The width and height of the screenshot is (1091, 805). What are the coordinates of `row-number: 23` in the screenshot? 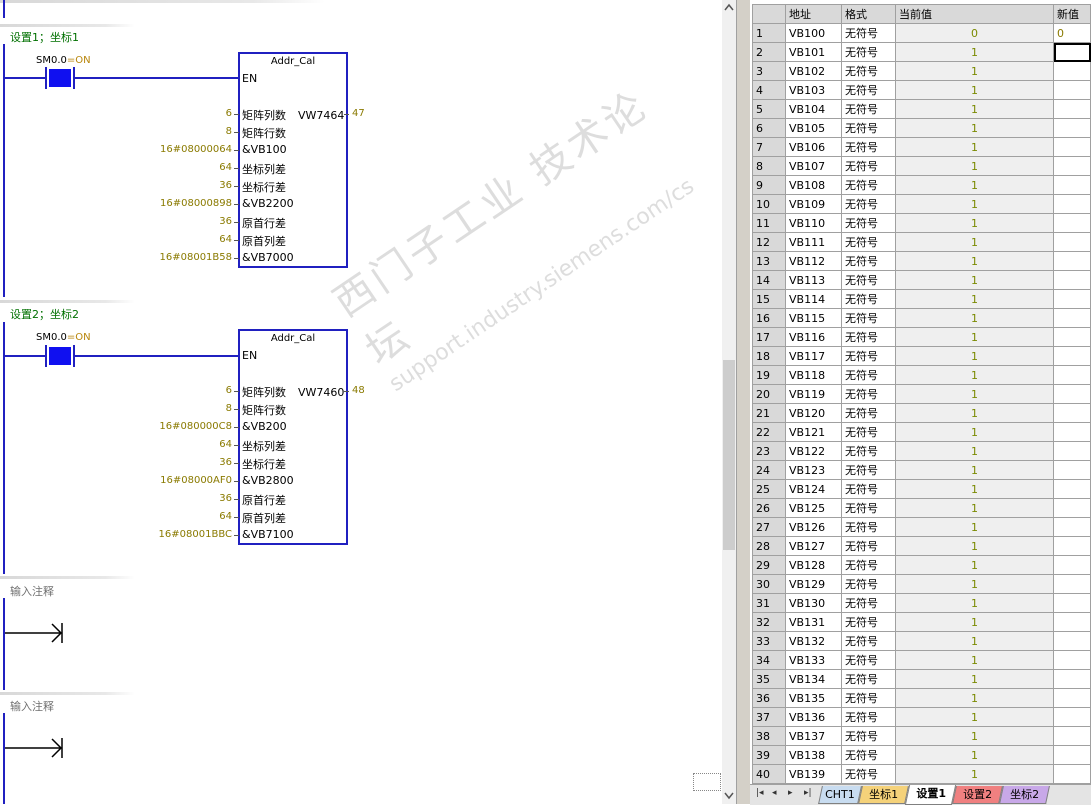 It's located at (769, 451).